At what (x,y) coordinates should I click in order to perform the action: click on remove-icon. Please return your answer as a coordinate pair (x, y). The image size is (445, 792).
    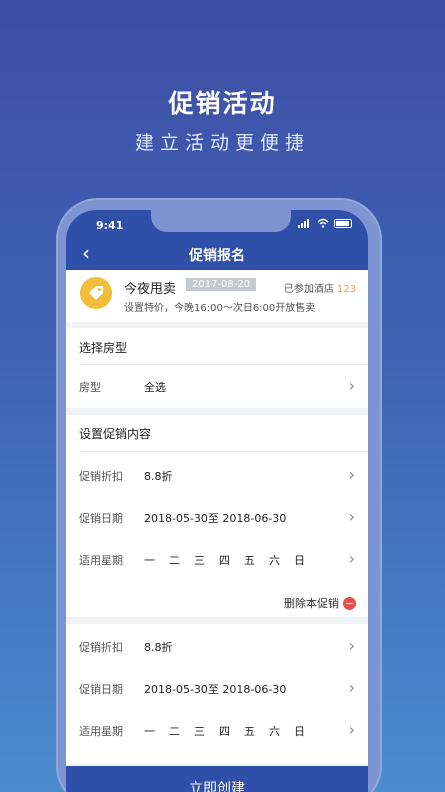
    Looking at the image, I should click on (349, 603).